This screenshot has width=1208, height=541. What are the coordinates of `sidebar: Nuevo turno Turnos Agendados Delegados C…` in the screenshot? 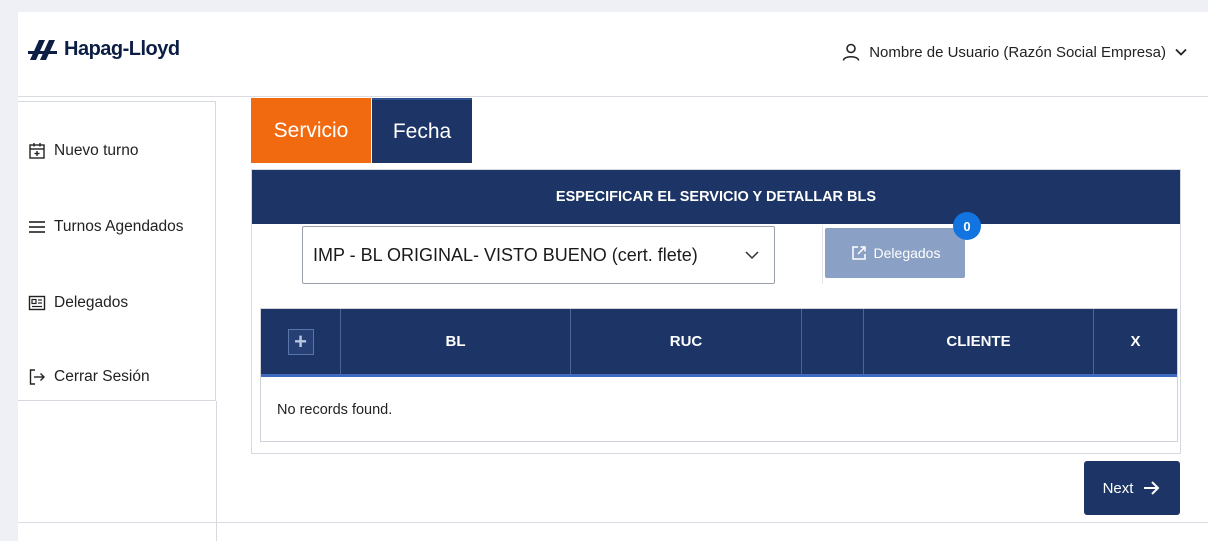 It's located at (117, 251).